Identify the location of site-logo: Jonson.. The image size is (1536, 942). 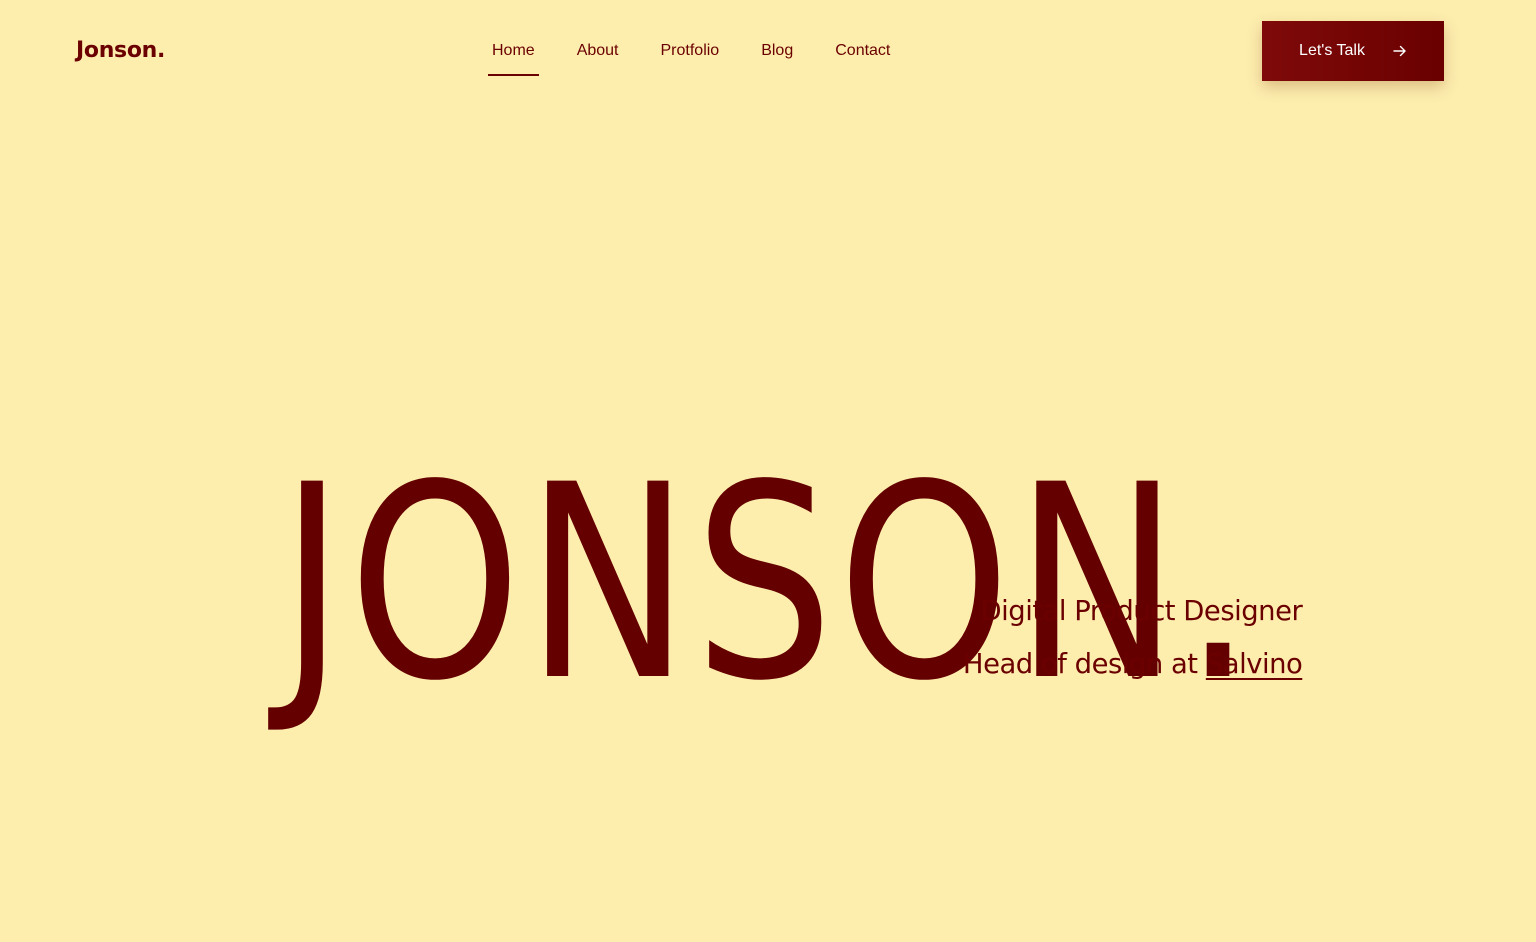
(120, 51).